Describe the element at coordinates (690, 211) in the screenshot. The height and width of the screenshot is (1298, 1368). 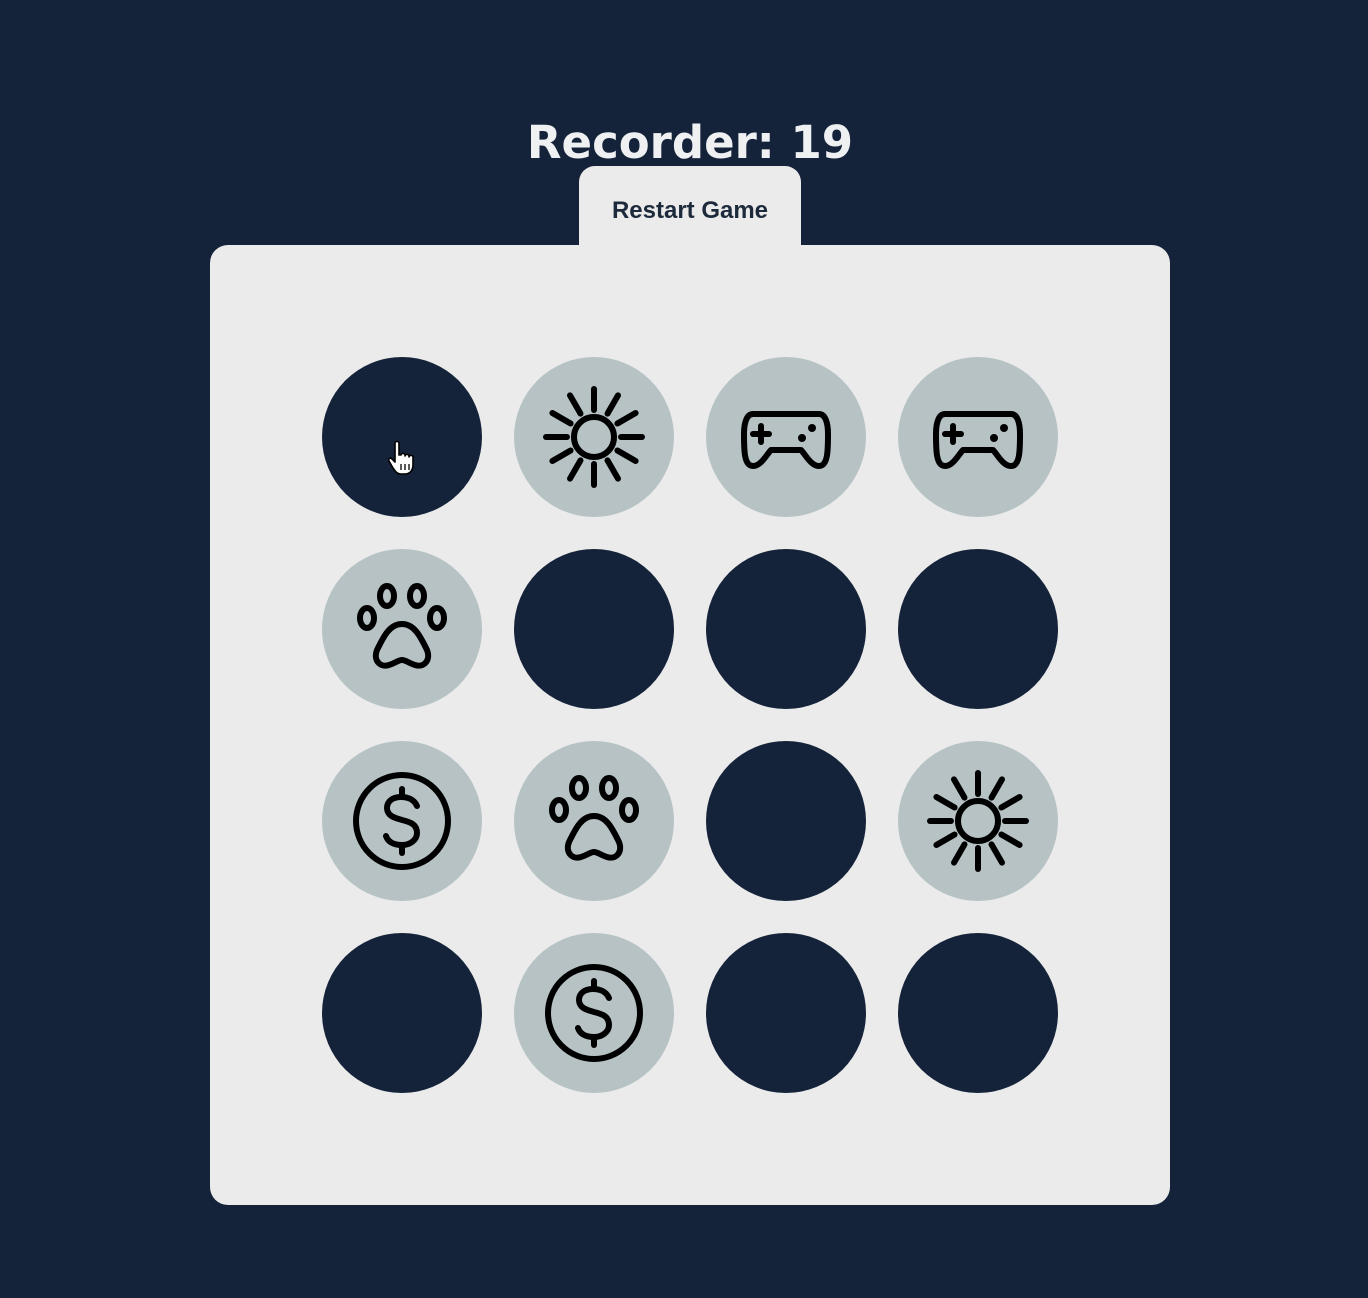
I see `restart-game-button: Restart Game` at that location.